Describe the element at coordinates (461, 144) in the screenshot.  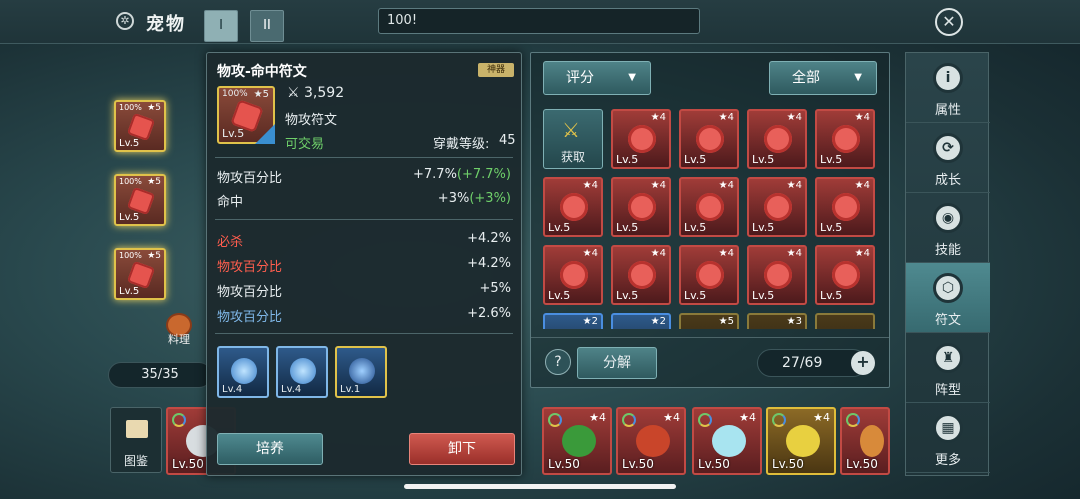
I see `equip-level-label: 穿戴等级:` at that location.